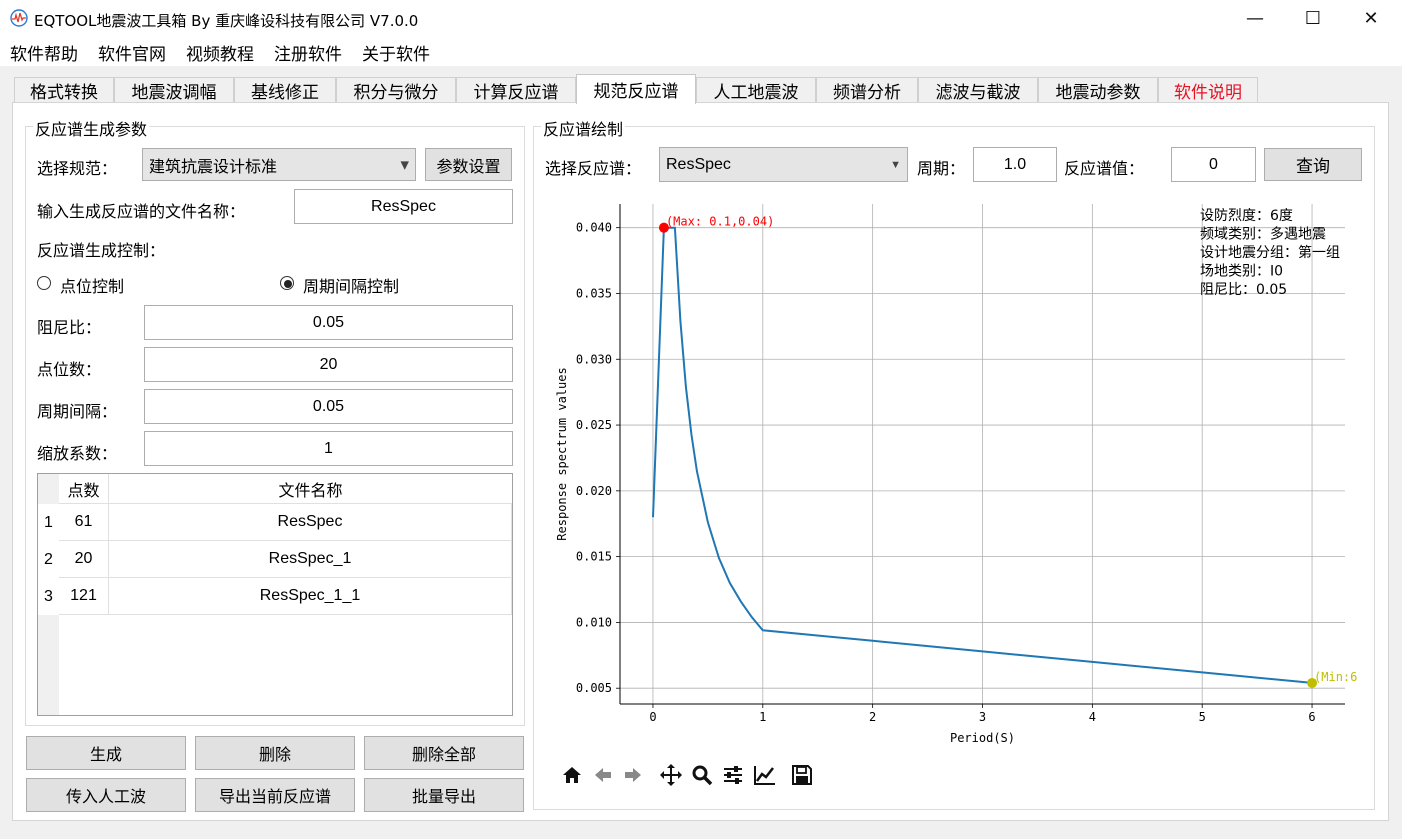 The height and width of the screenshot is (839, 1402). I want to click on table-row: 1 61 ResSpec, so click(275, 522).